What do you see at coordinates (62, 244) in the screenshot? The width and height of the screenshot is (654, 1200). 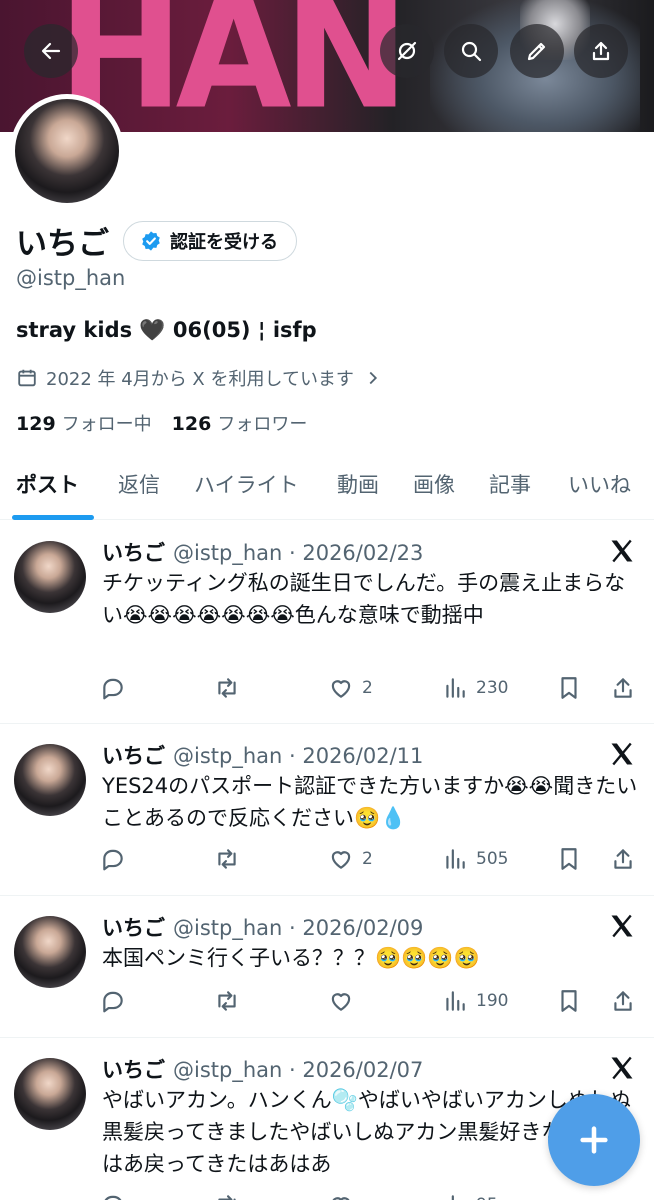 I see `display-name: いちご` at bounding box center [62, 244].